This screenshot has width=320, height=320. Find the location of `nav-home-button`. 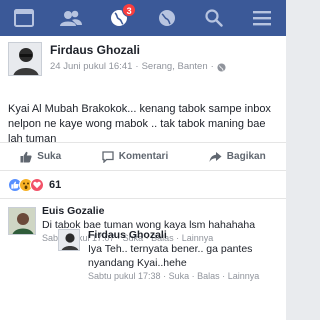

nav-home-button is located at coordinates (24, 18).